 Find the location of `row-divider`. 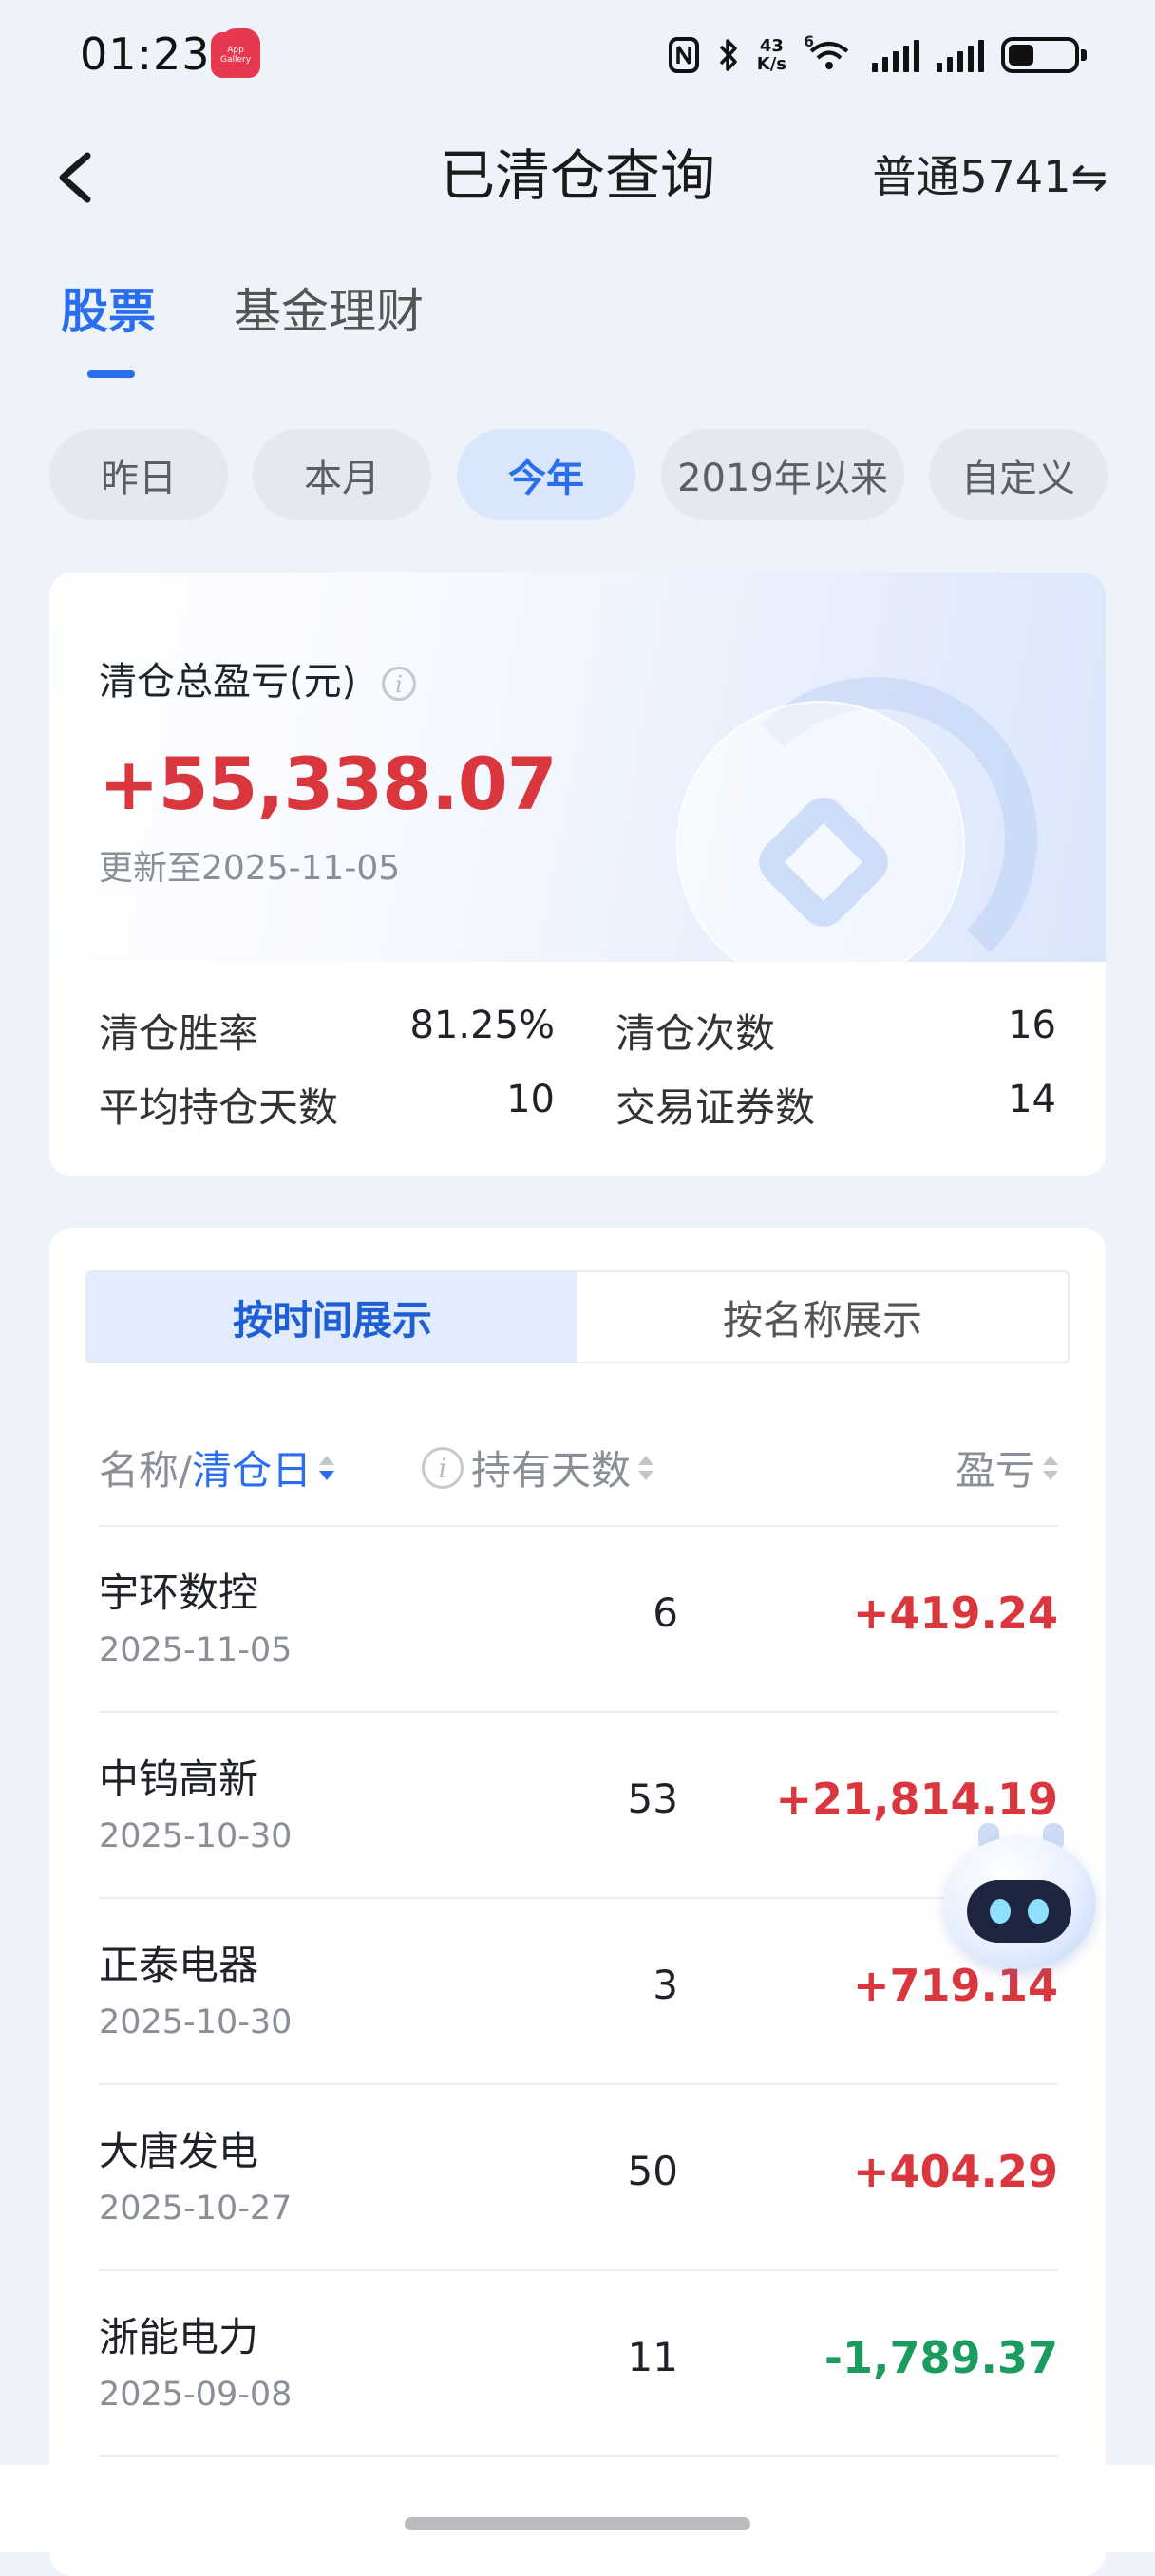

row-divider is located at coordinates (578, 2456).